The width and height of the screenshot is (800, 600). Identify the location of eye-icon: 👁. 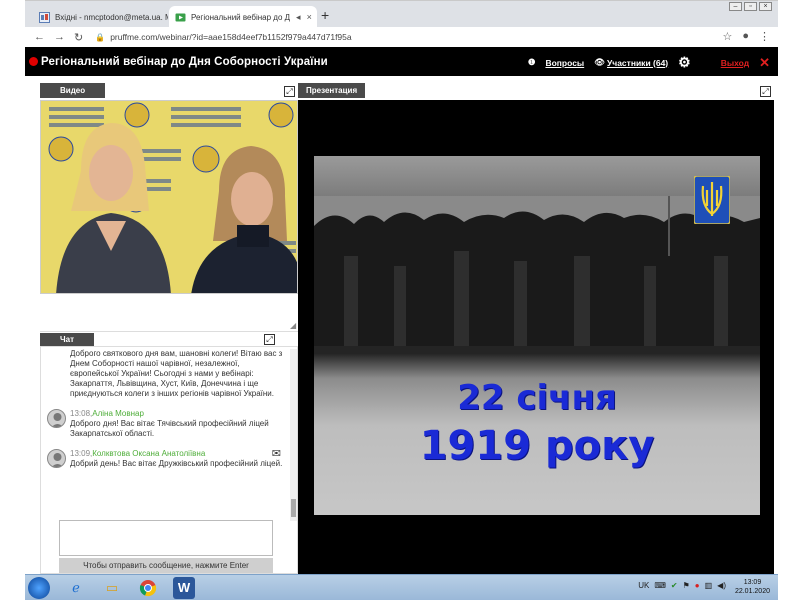
(599, 62).